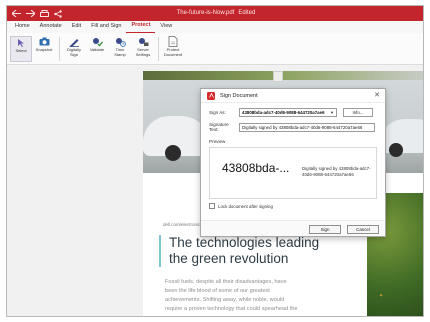 The image size is (430, 322). I want to click on cancel-button: Cancel, so click(363, 229).